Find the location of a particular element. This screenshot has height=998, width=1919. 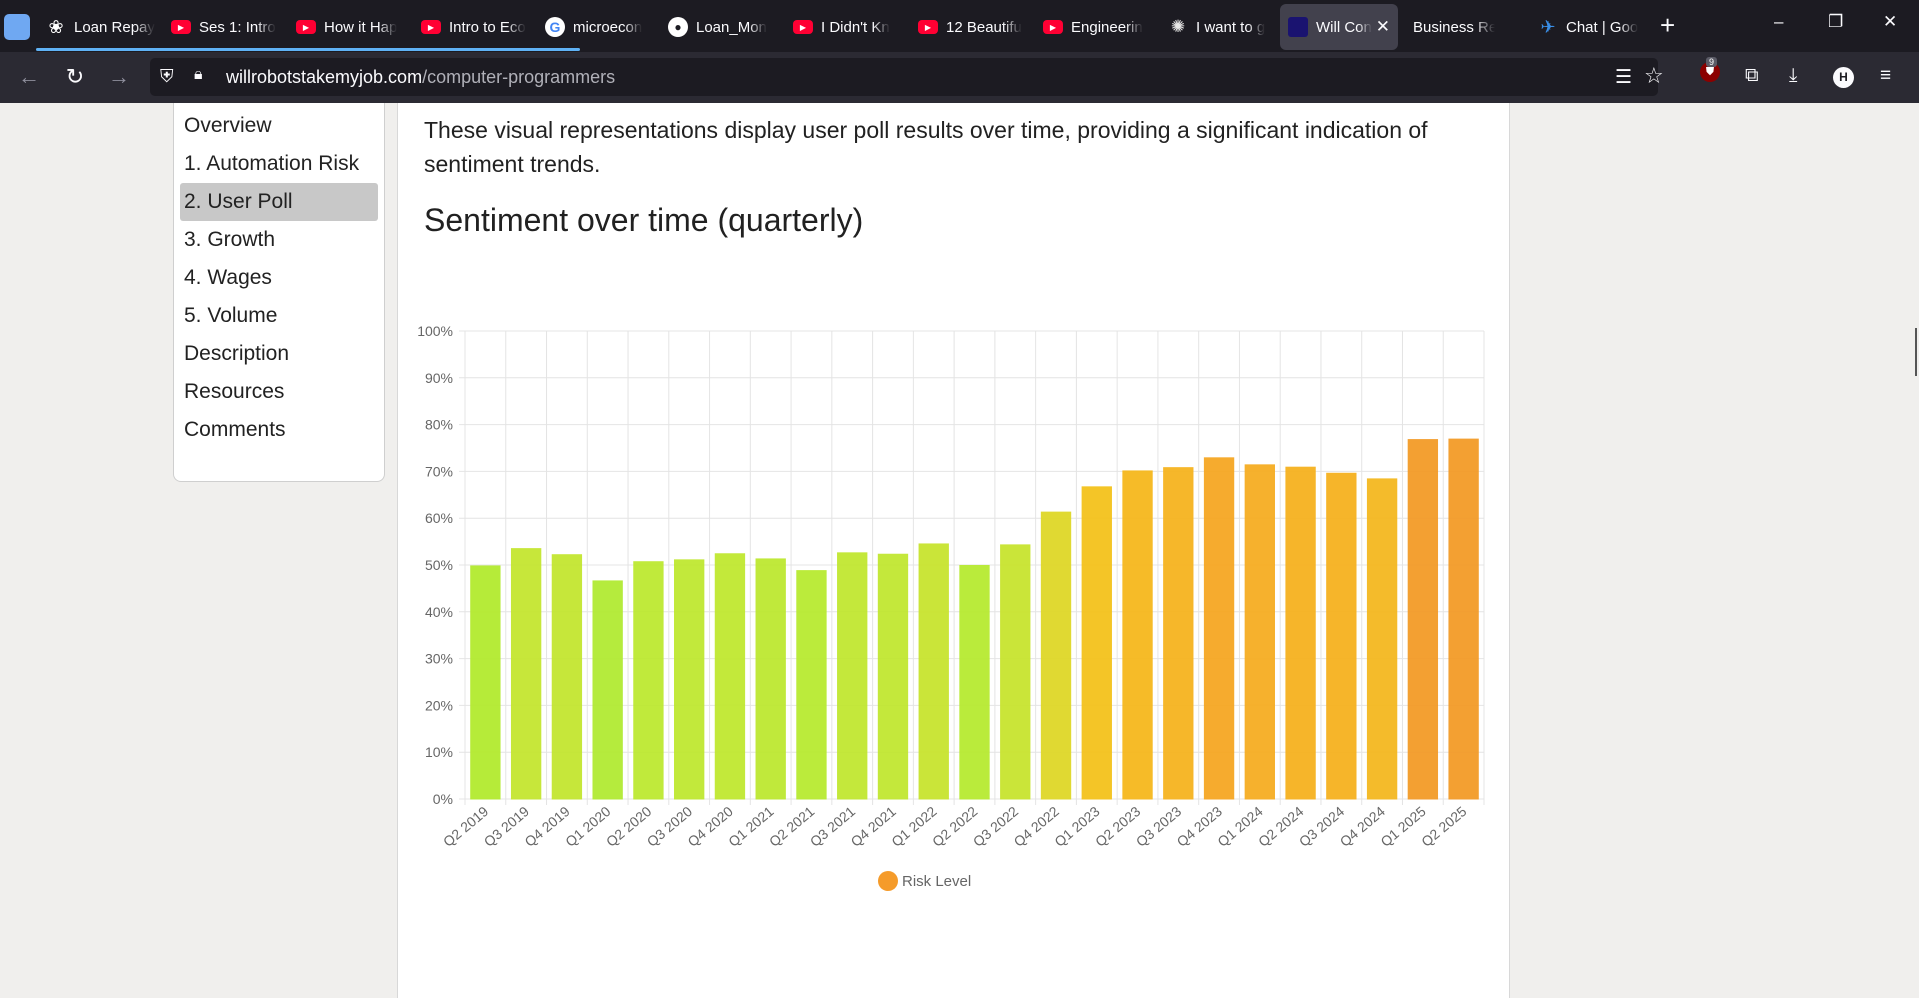

tab-title: How it Hap is located at coordinates (361, 27).